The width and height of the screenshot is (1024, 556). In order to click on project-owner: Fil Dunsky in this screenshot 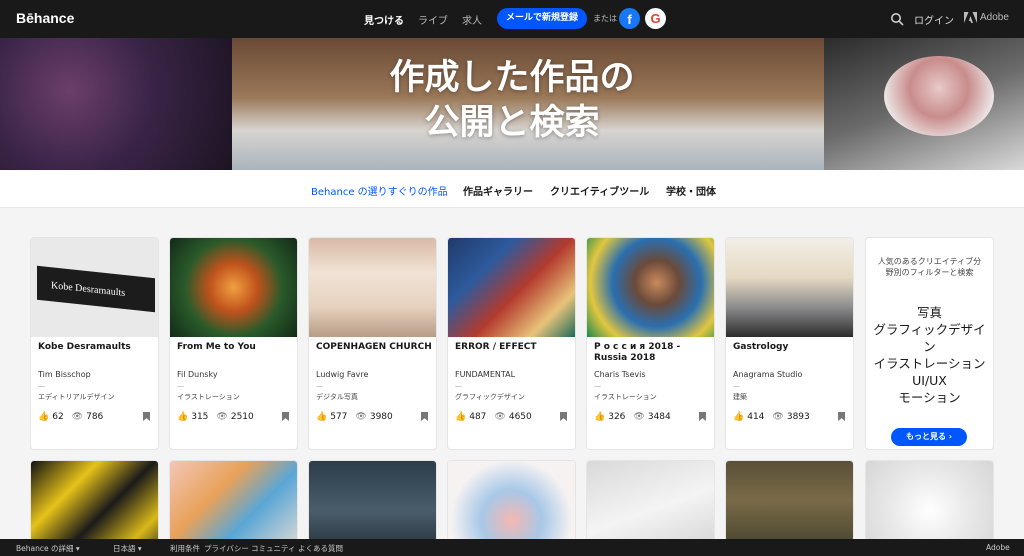, I will do `click(197, 374)`.